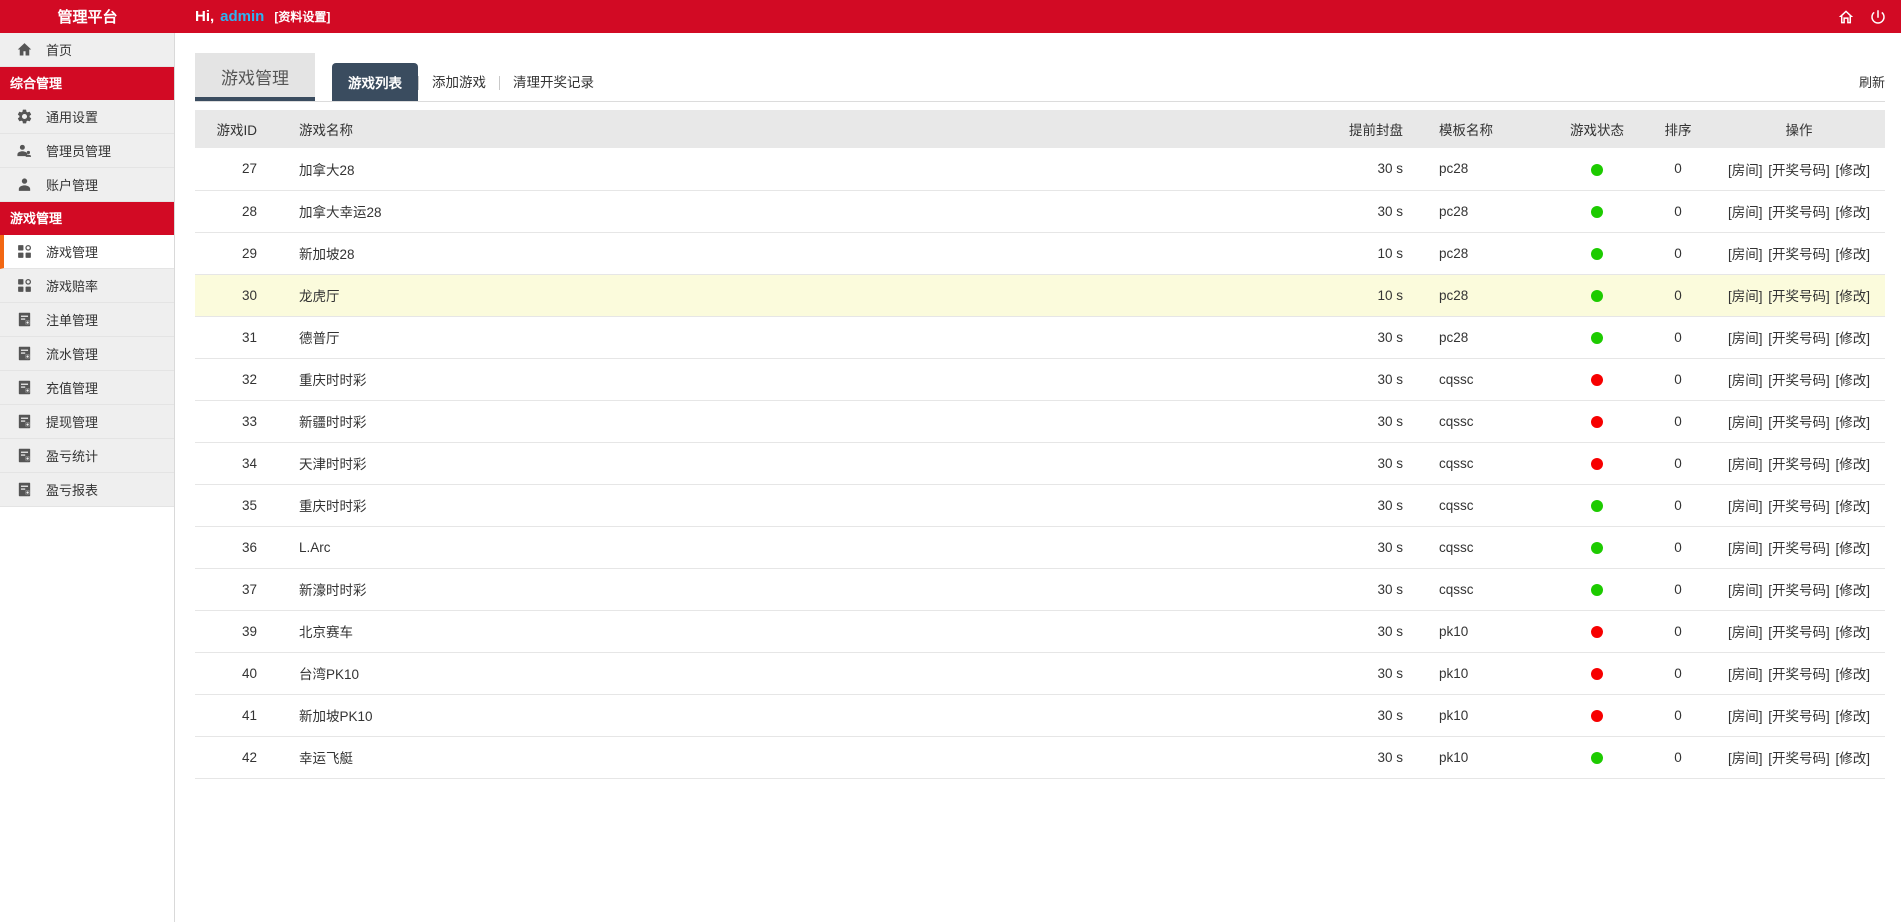 The width and height of the screenshot is (1901, 922). I want to click on sidebar-item: 游戏赔率, so click(87, 286).